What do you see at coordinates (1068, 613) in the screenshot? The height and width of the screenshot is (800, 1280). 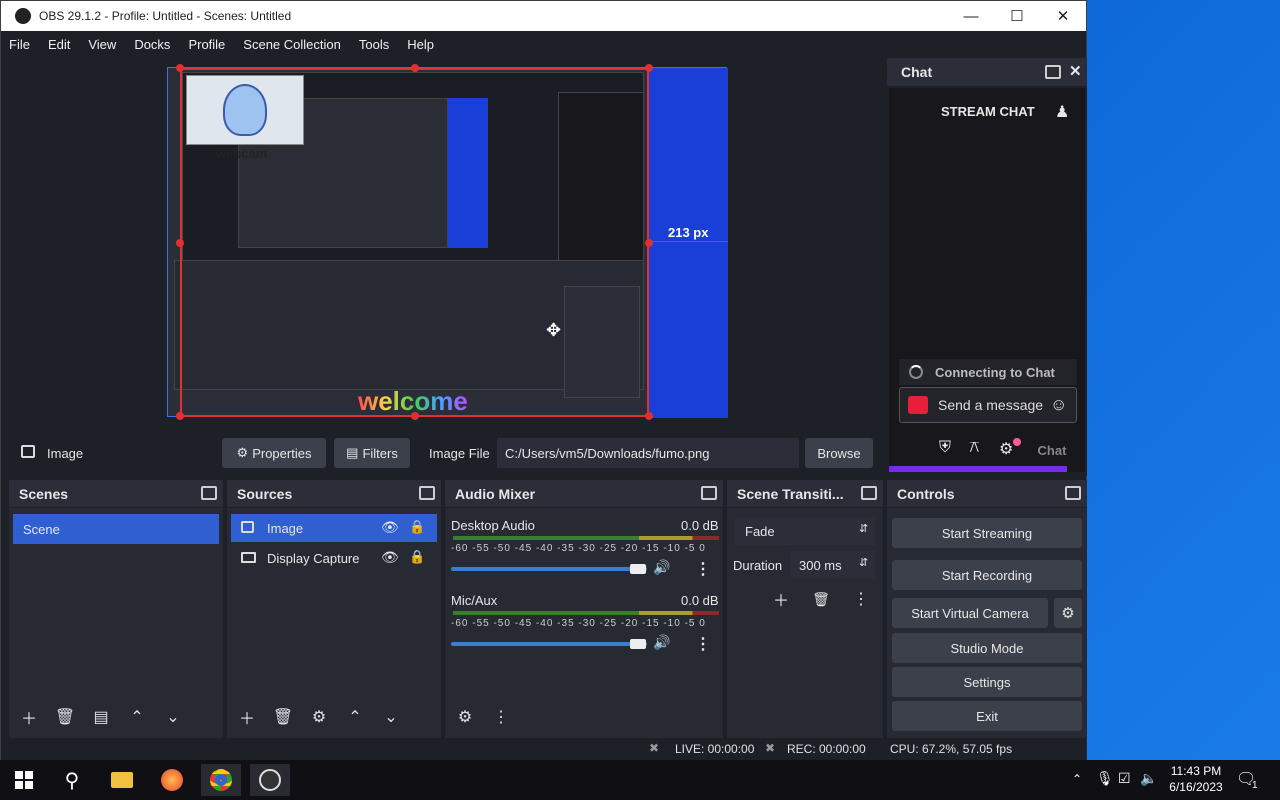 I see `virtual-camera-settings-icon: ⚙` at bounding box center [1068, 613].